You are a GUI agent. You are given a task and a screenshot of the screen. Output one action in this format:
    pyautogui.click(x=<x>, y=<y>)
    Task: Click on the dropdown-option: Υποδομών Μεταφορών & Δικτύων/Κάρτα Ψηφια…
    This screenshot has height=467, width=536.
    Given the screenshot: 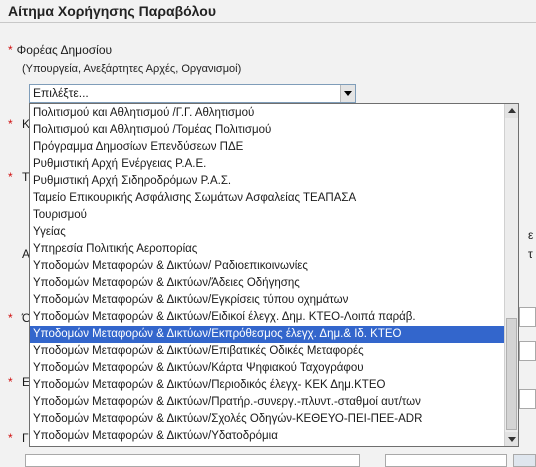 What is the action you would take?
    pyautogui.click(x=267, y=368)
    